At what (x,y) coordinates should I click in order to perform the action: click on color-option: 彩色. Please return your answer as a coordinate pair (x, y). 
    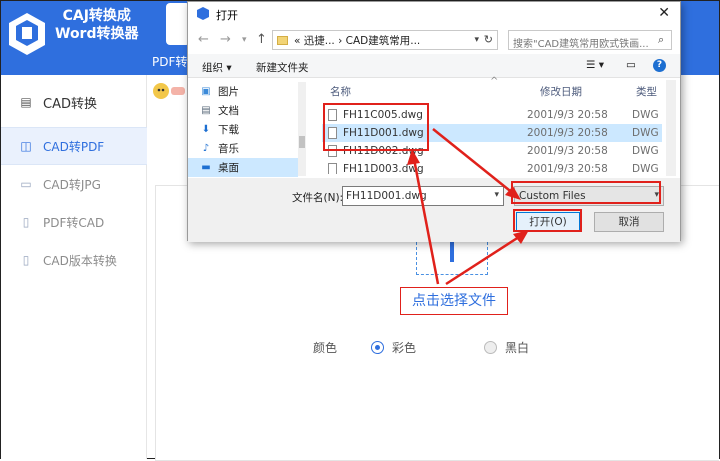
    Looking at the image, I should click on (393, 347).